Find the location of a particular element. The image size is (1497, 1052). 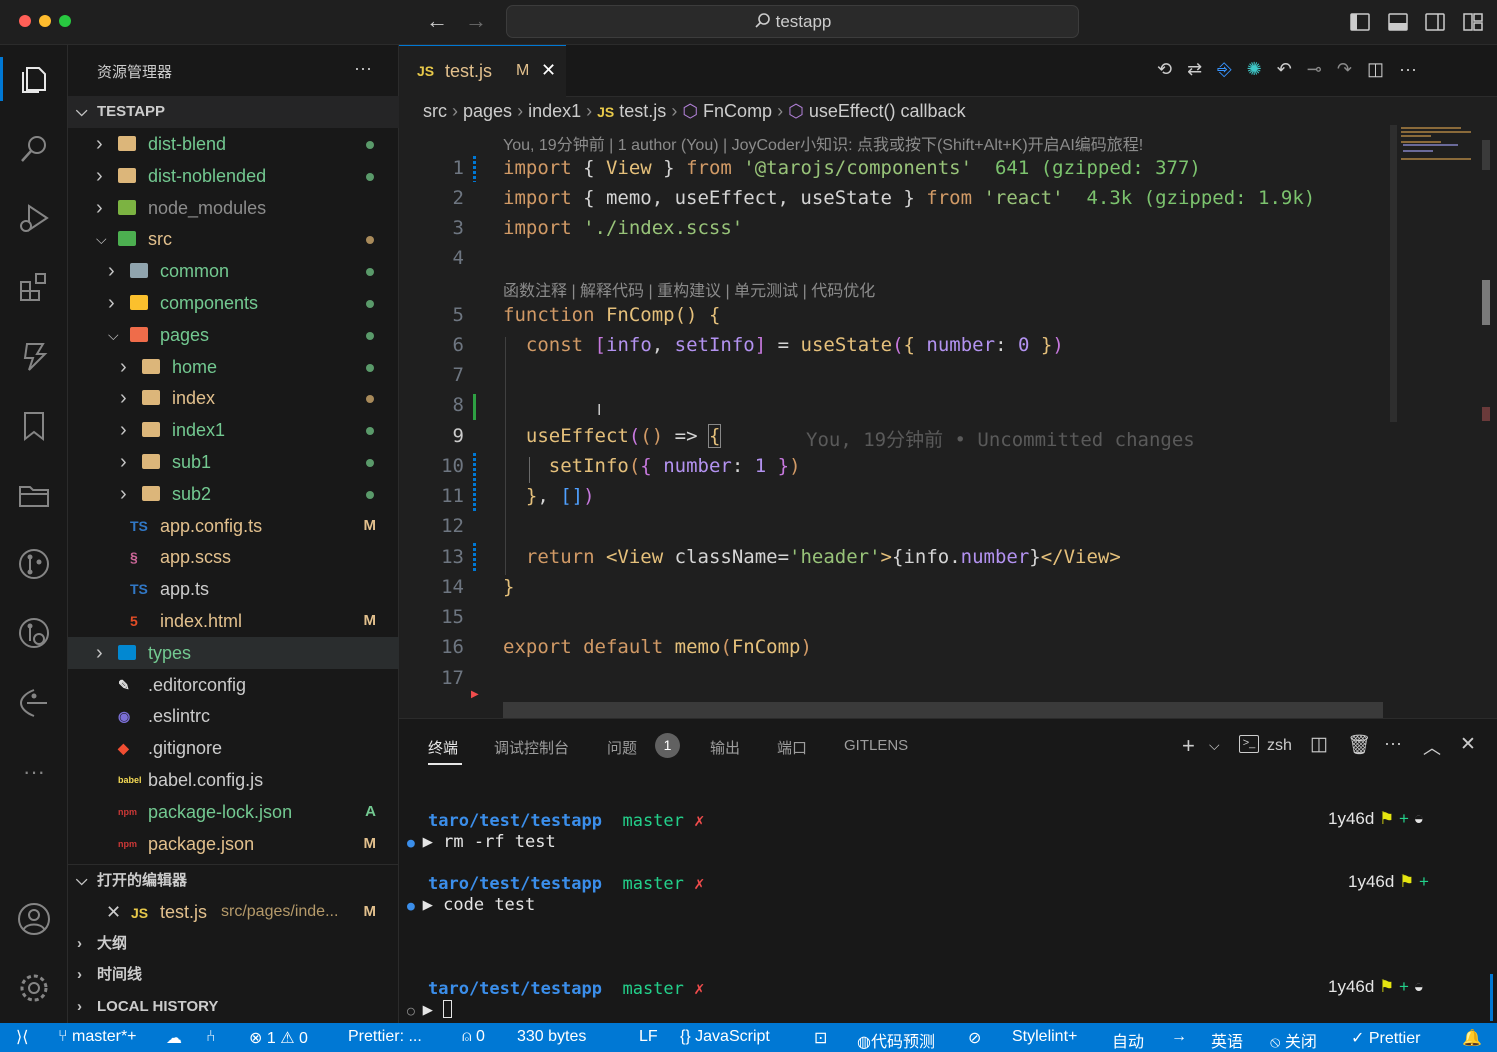

maximize-panel-icon: ︿ is located at coordinates (1432, 747).